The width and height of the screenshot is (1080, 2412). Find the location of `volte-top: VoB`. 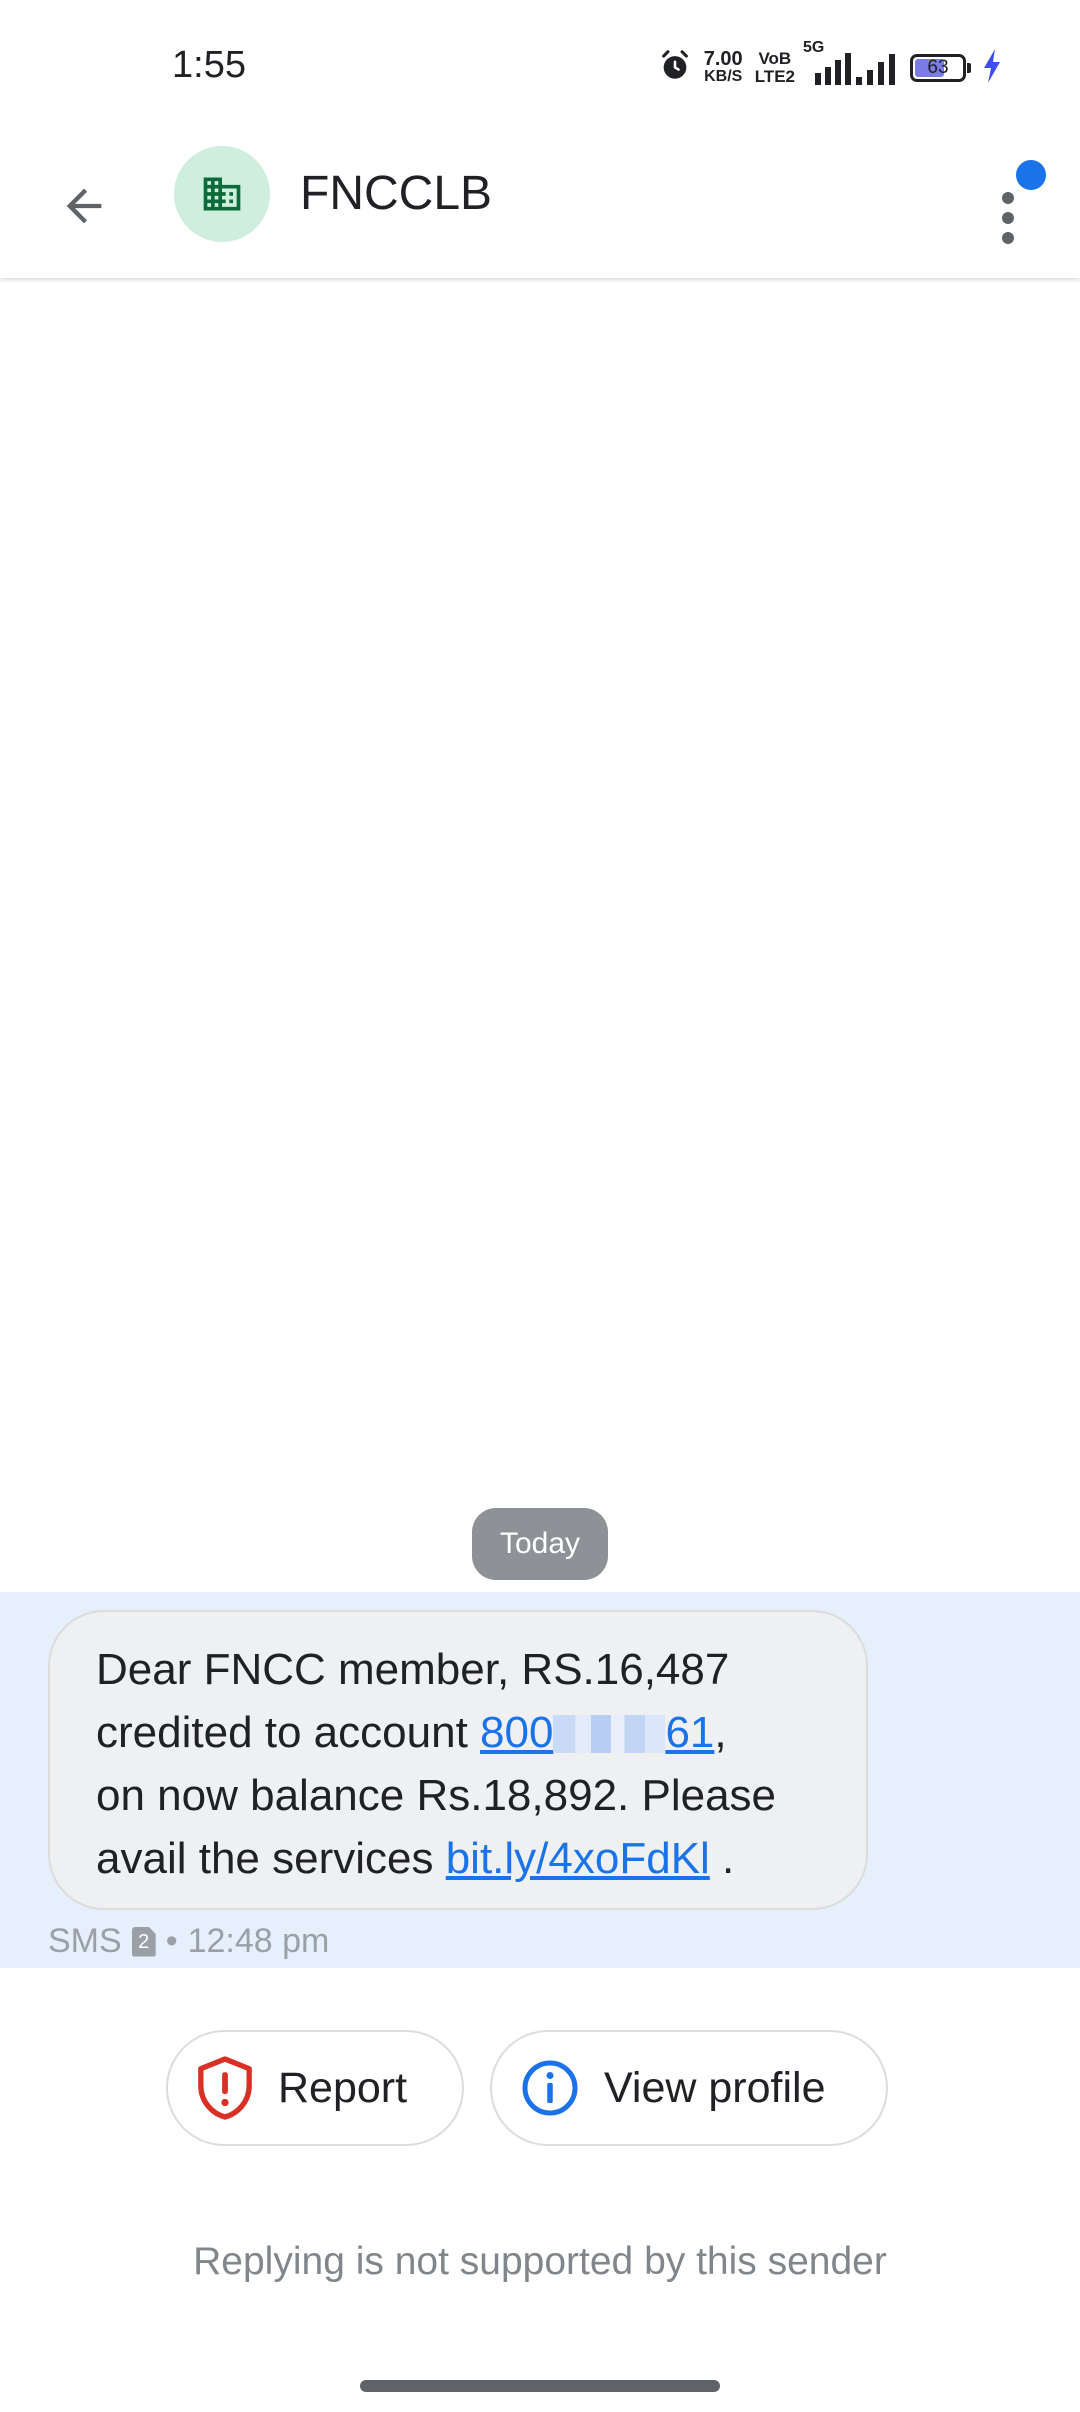

volte-top: VoB is located at coordinates (775, 58).